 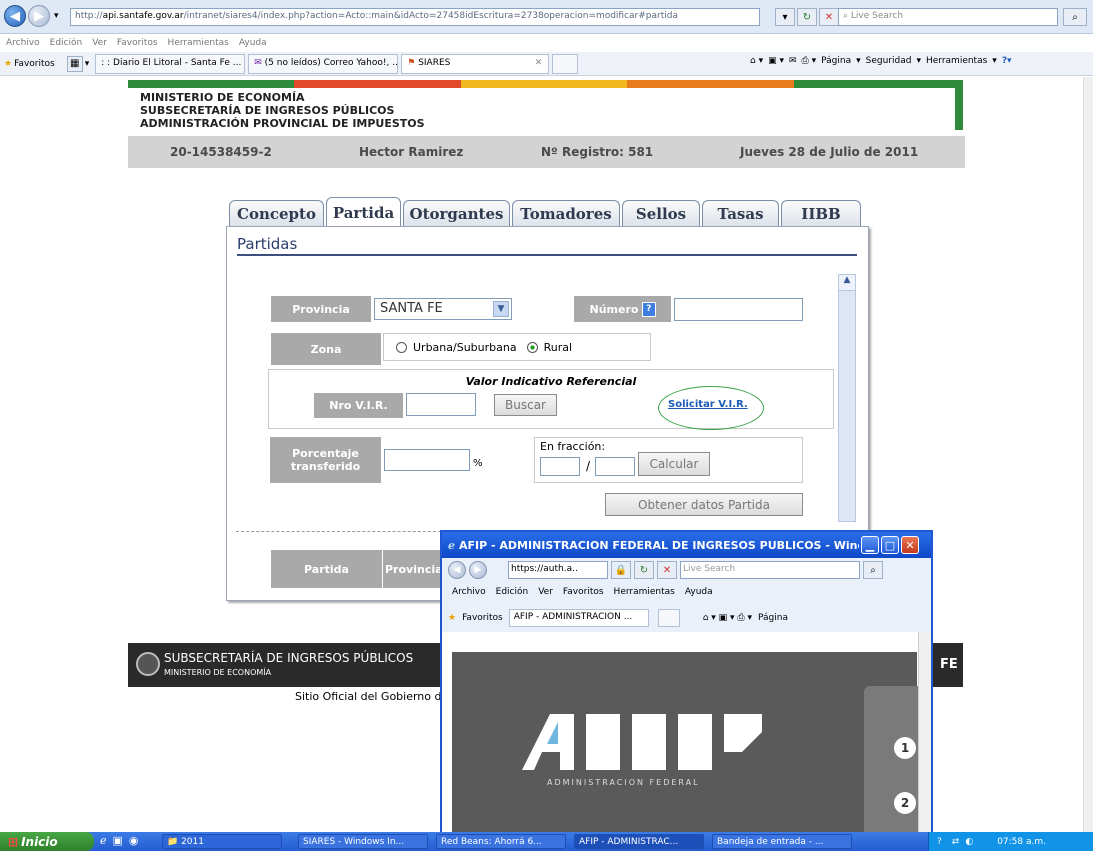 What do you see at coordinates (198, 43) in the screenshot?
I see `menu-herramientas: Herramientas` at bounding box center [198, 43].